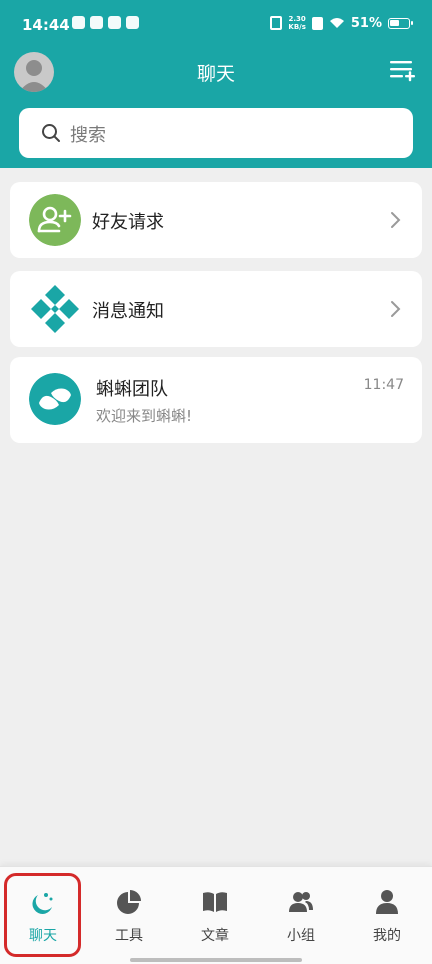  I want to click on battery-icon, so click(400, 23).